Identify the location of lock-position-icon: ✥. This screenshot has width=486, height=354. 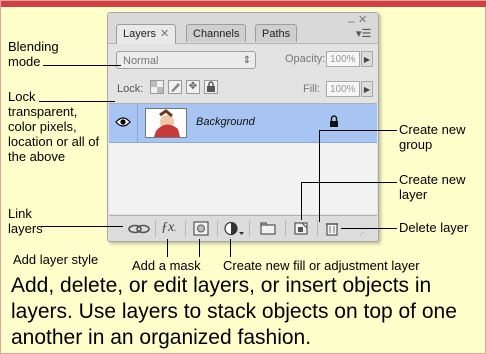
(193, 87).